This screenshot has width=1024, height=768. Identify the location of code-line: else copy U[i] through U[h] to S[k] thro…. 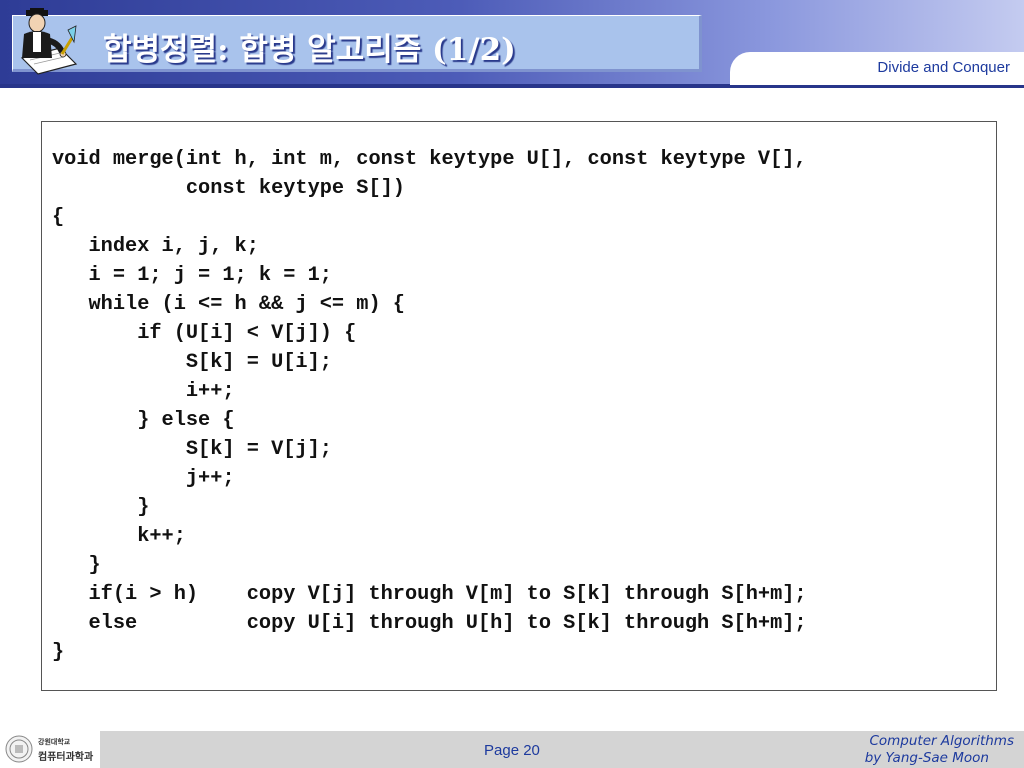
(429, 623).